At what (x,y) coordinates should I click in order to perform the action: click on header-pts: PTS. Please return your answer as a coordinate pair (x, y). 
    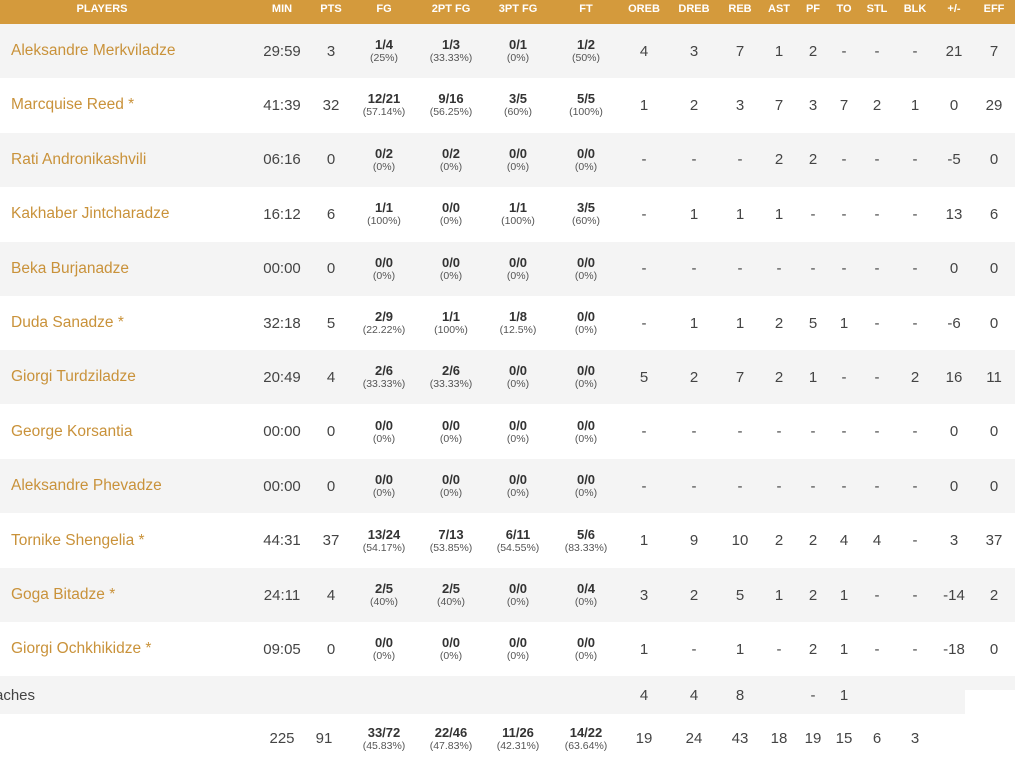
    Looking at the image, I should click on (330, 10).